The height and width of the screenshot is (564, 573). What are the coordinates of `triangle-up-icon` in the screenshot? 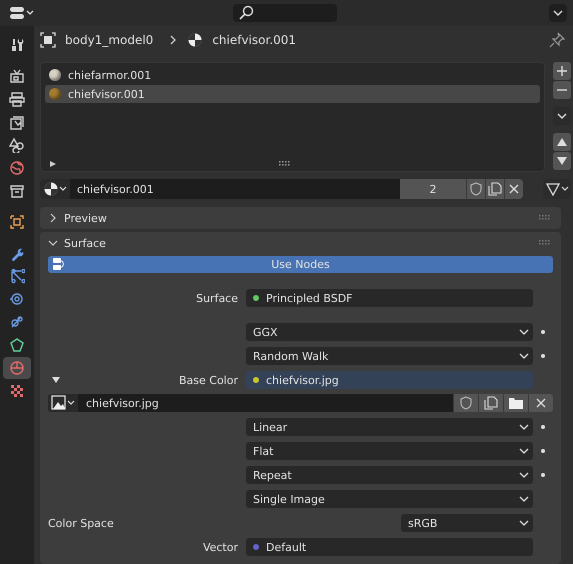 It's located at (562, 142).